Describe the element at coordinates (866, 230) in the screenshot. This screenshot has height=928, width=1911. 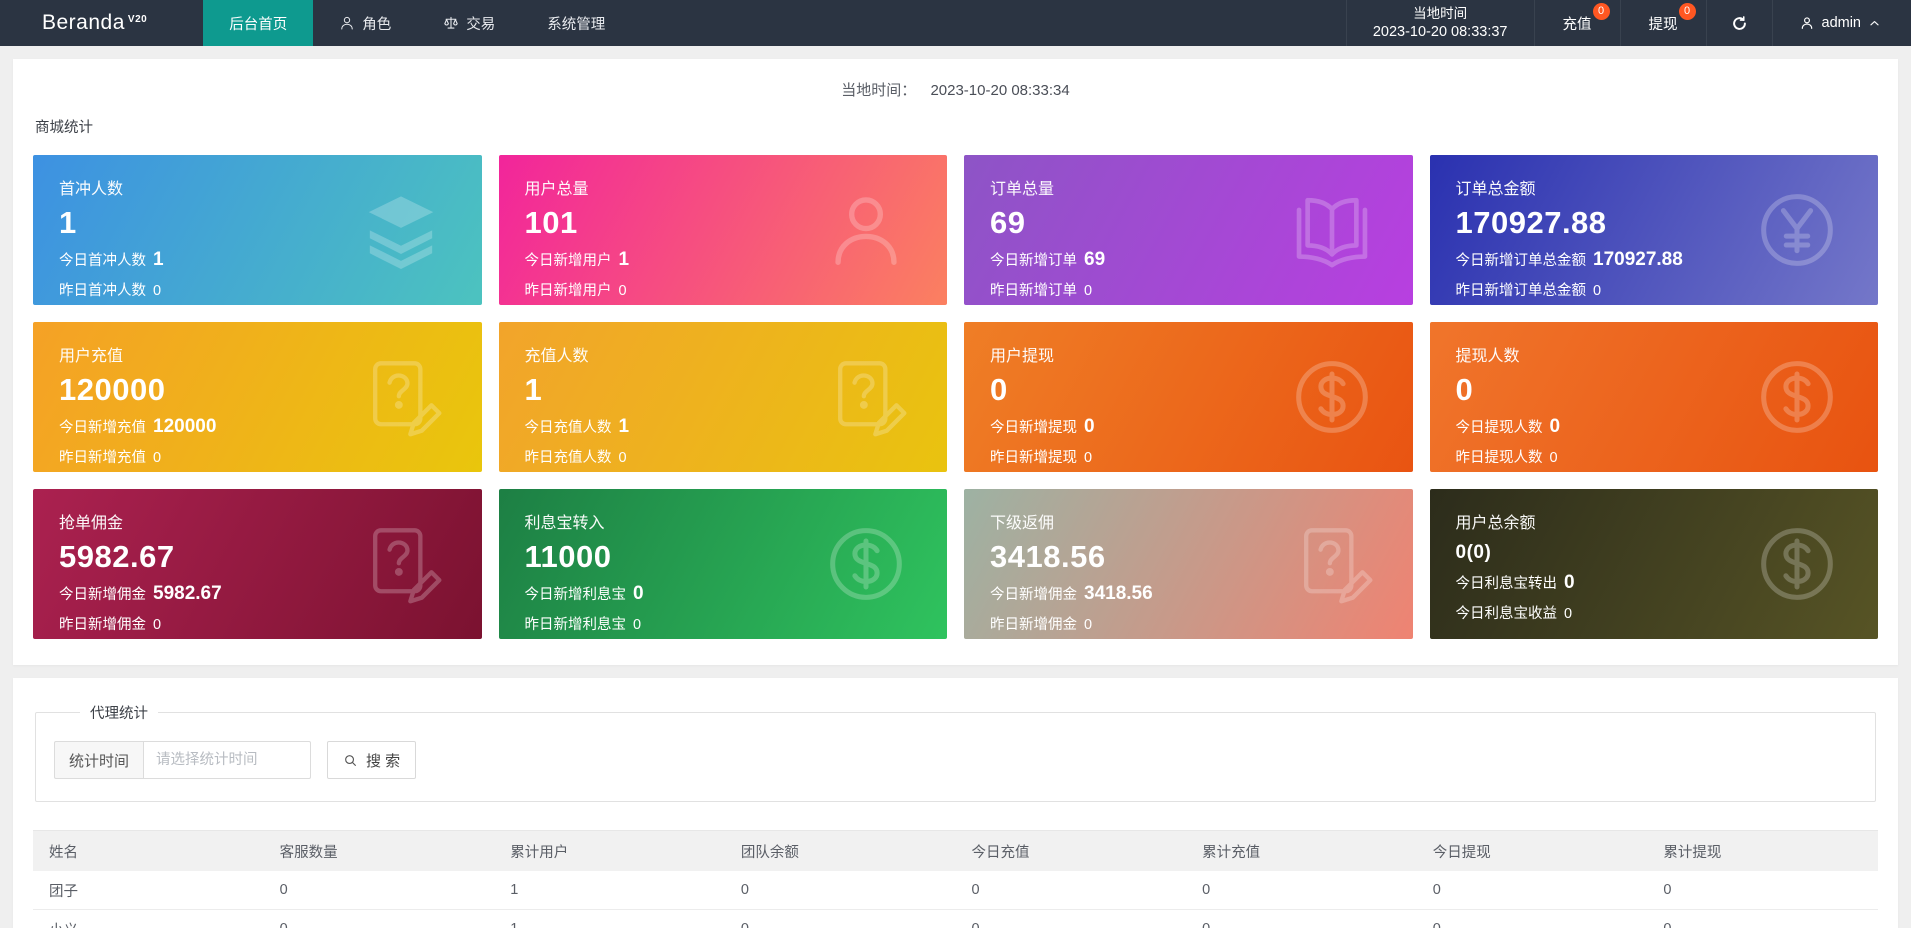
I see `user-icon` at that location.